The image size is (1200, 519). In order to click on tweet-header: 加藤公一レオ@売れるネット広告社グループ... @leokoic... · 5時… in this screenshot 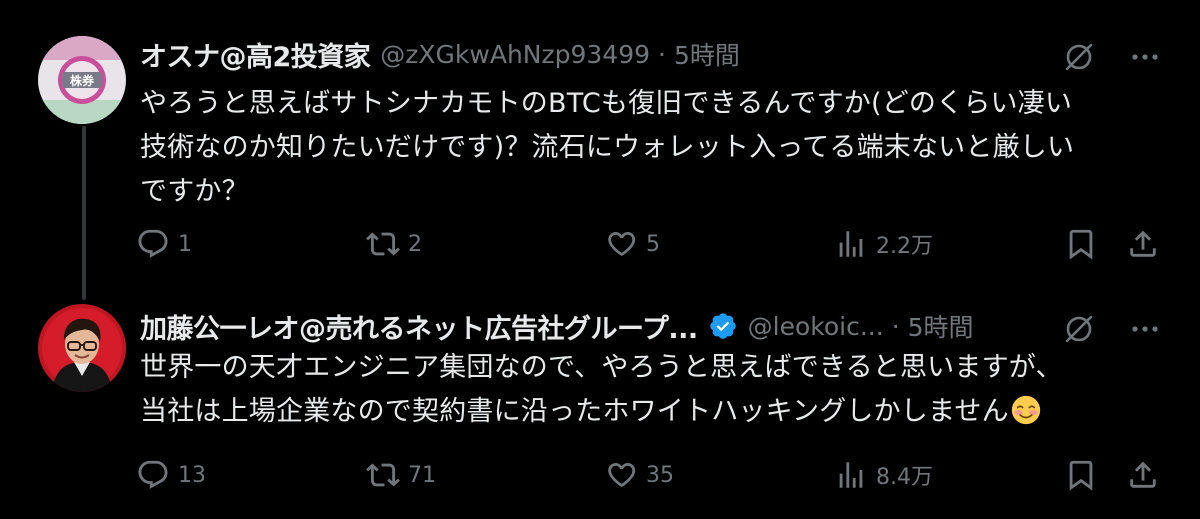, I will do `click(650, 326)`.